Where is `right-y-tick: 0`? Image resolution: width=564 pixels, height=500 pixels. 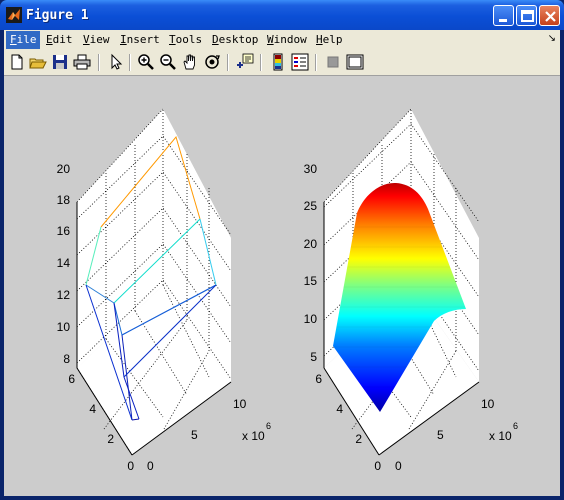 right-y-tick: 0 is located at coordinates (377, 466).